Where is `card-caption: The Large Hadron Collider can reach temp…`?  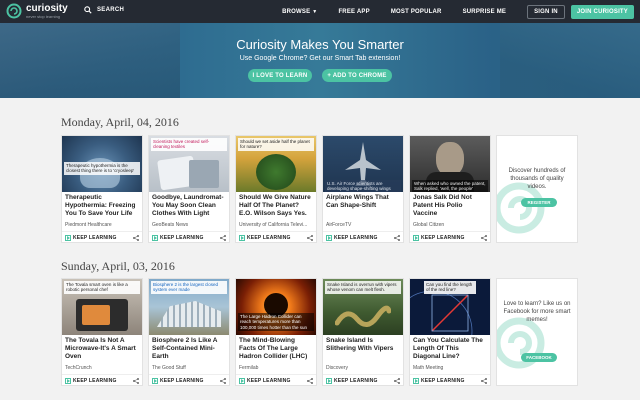
card-caption: The Large Hadron Collider can reach temp… is located at coordinates (276, 322).